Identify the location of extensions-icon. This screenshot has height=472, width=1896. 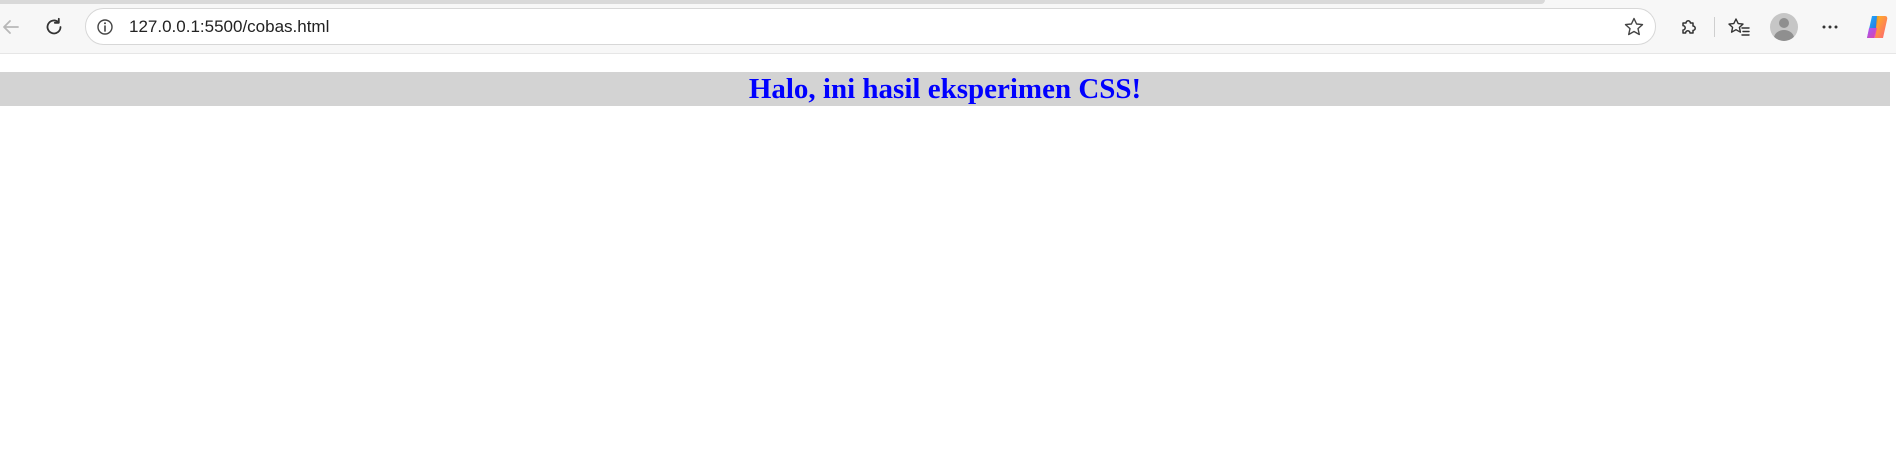
(1689, 27).